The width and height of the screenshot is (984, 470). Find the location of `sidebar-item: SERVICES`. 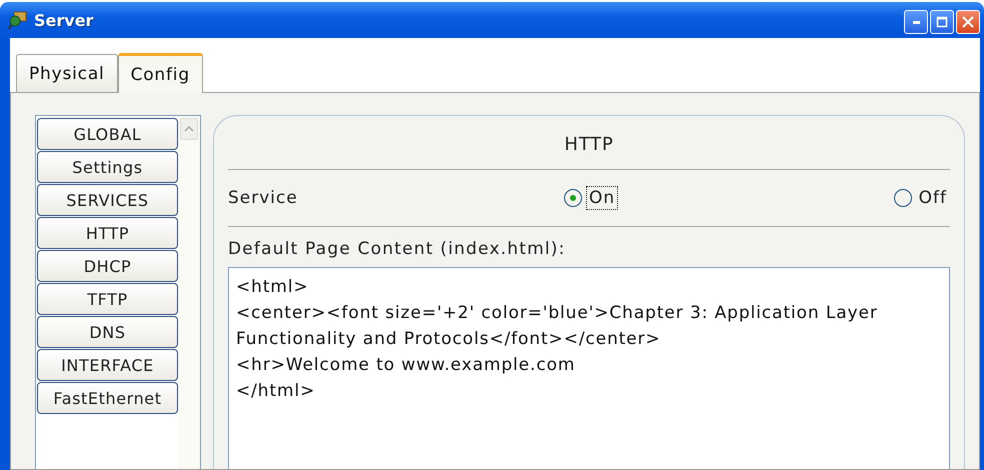

sidebar-item: SERVICES is located at coordinates (107, 200).